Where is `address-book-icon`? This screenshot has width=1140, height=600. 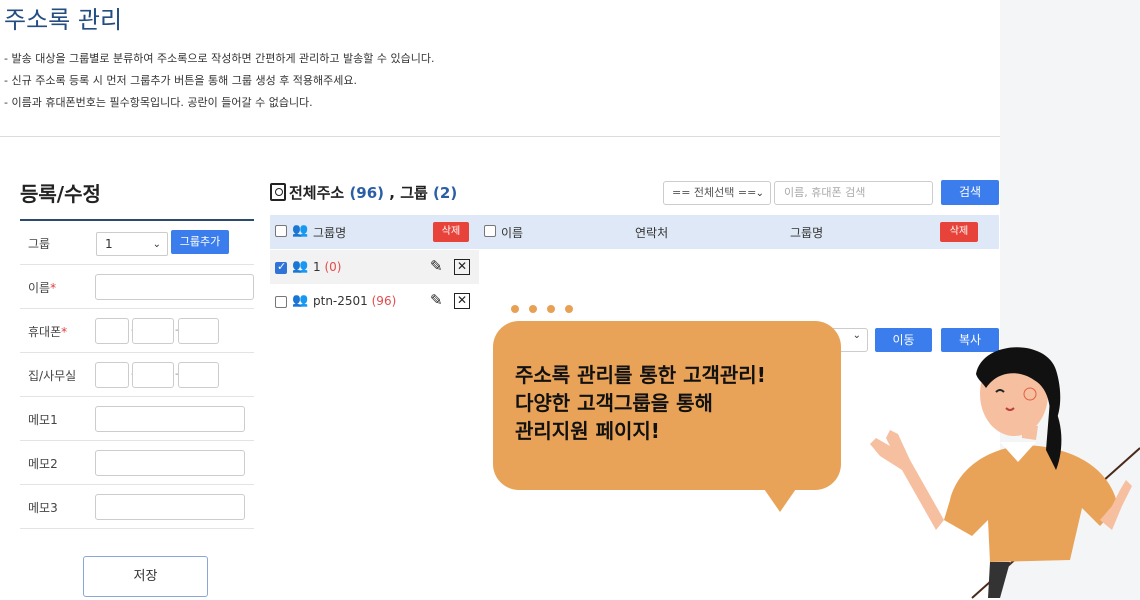
address-book-icon is located at coordinates (278, 192).